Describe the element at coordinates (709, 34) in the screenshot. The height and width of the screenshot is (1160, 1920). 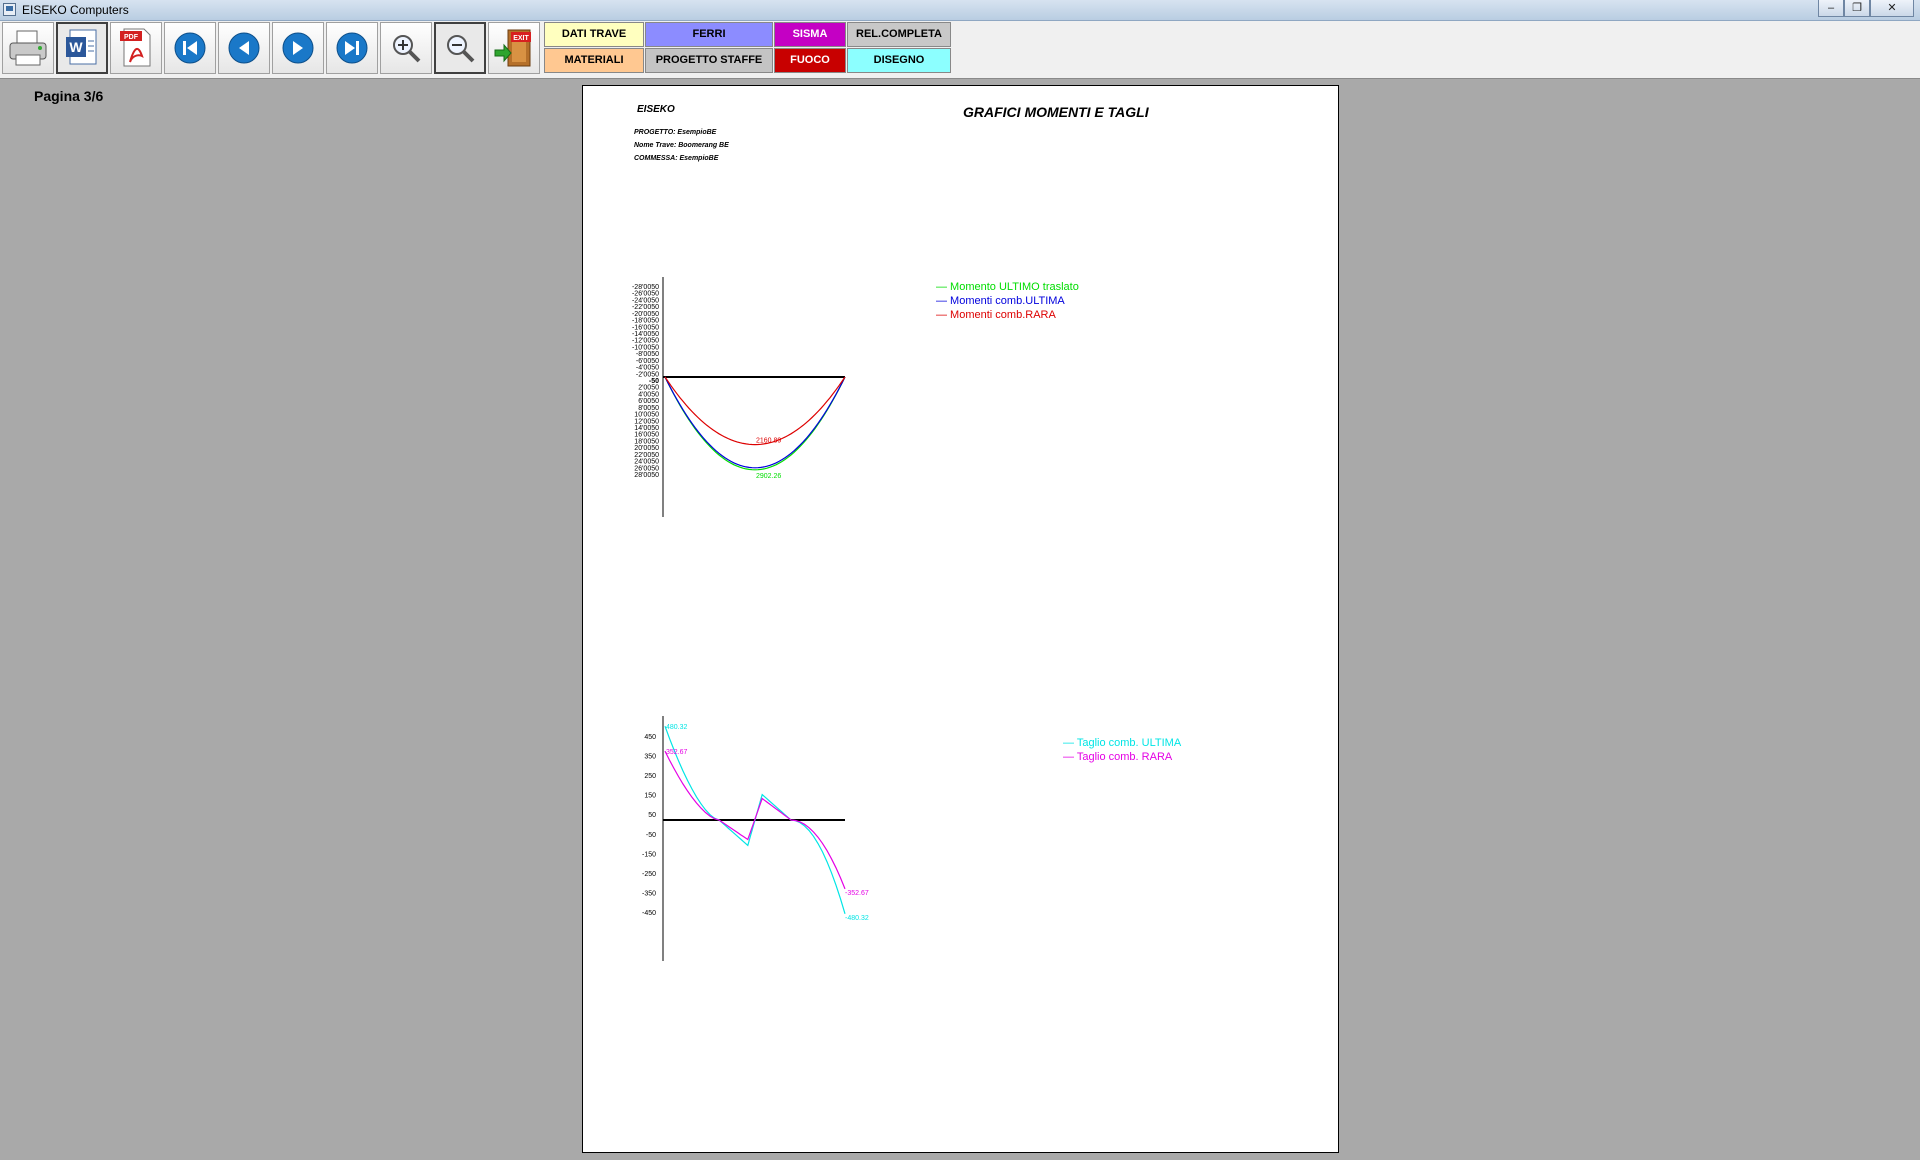
I see `ferri-button: FERRI` at that location.